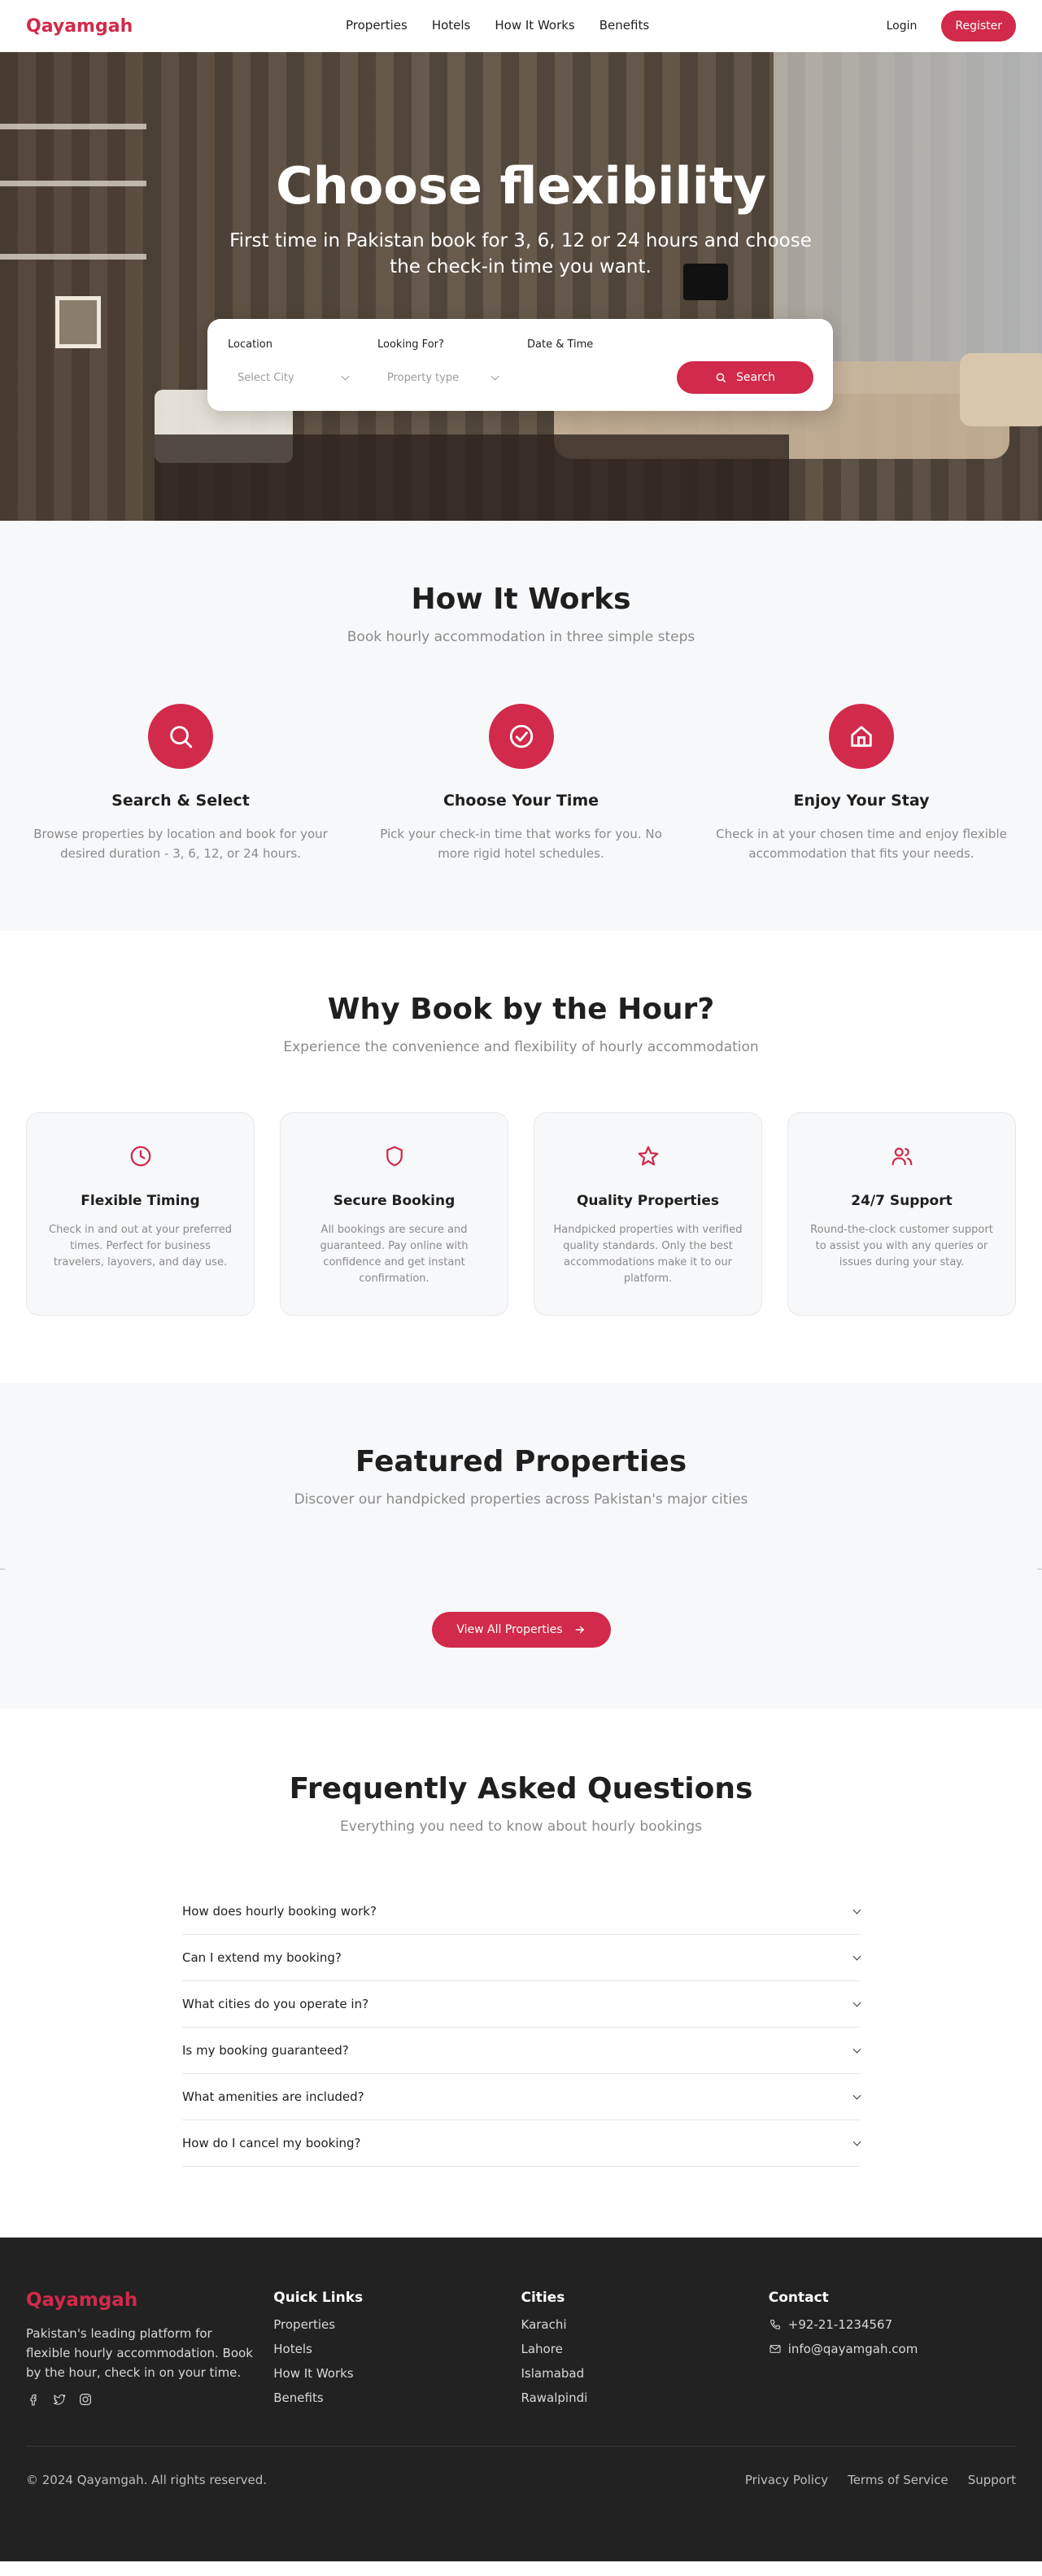  What do you see at coordinates (140, 1201) in the screenshot?
I see `benefit-title: Flexible Timing` at bounding box center [140, 1201].